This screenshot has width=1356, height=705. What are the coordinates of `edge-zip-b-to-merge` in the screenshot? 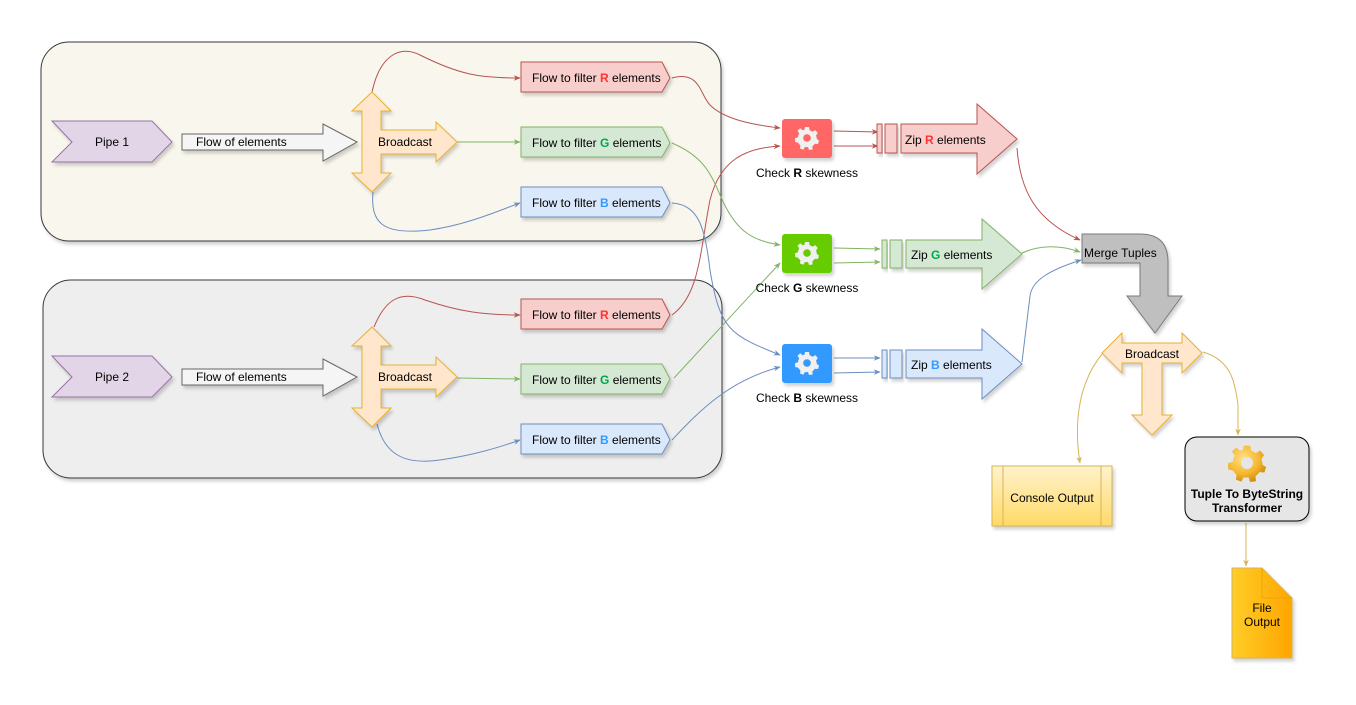 It's located at (1051, 311).